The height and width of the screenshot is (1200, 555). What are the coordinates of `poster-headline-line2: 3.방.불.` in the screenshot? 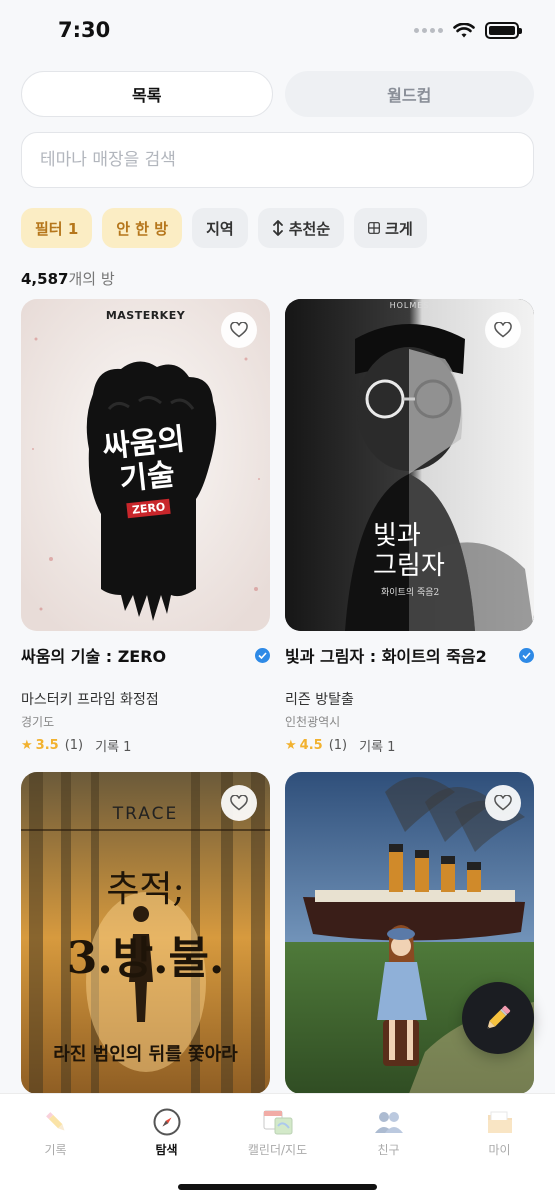 It's located at (145, 958).